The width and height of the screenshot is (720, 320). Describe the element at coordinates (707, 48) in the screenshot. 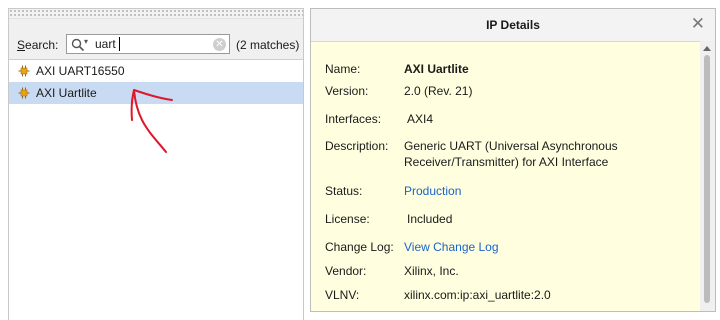

I see `scroll-up-arrow-icon` at that location.